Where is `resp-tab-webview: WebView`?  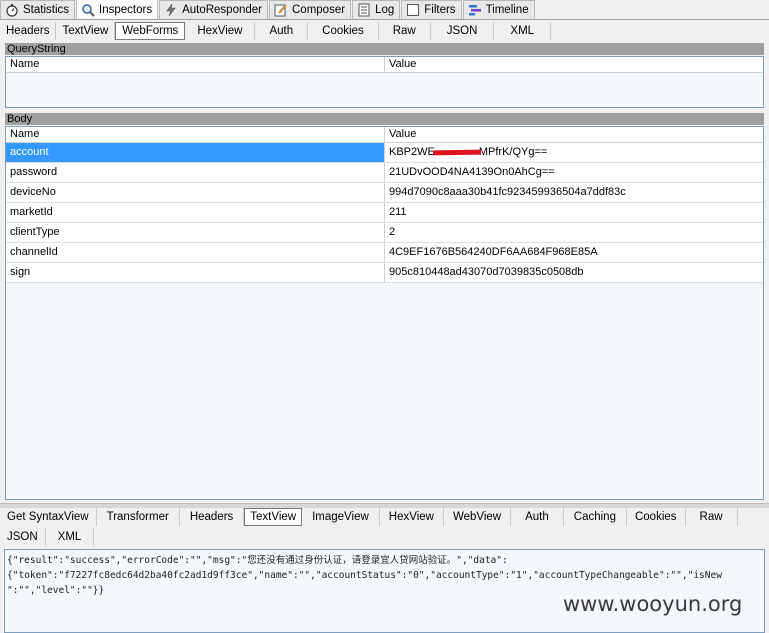
resp-tab-webview: WebView is located at coordinates (478, 517).